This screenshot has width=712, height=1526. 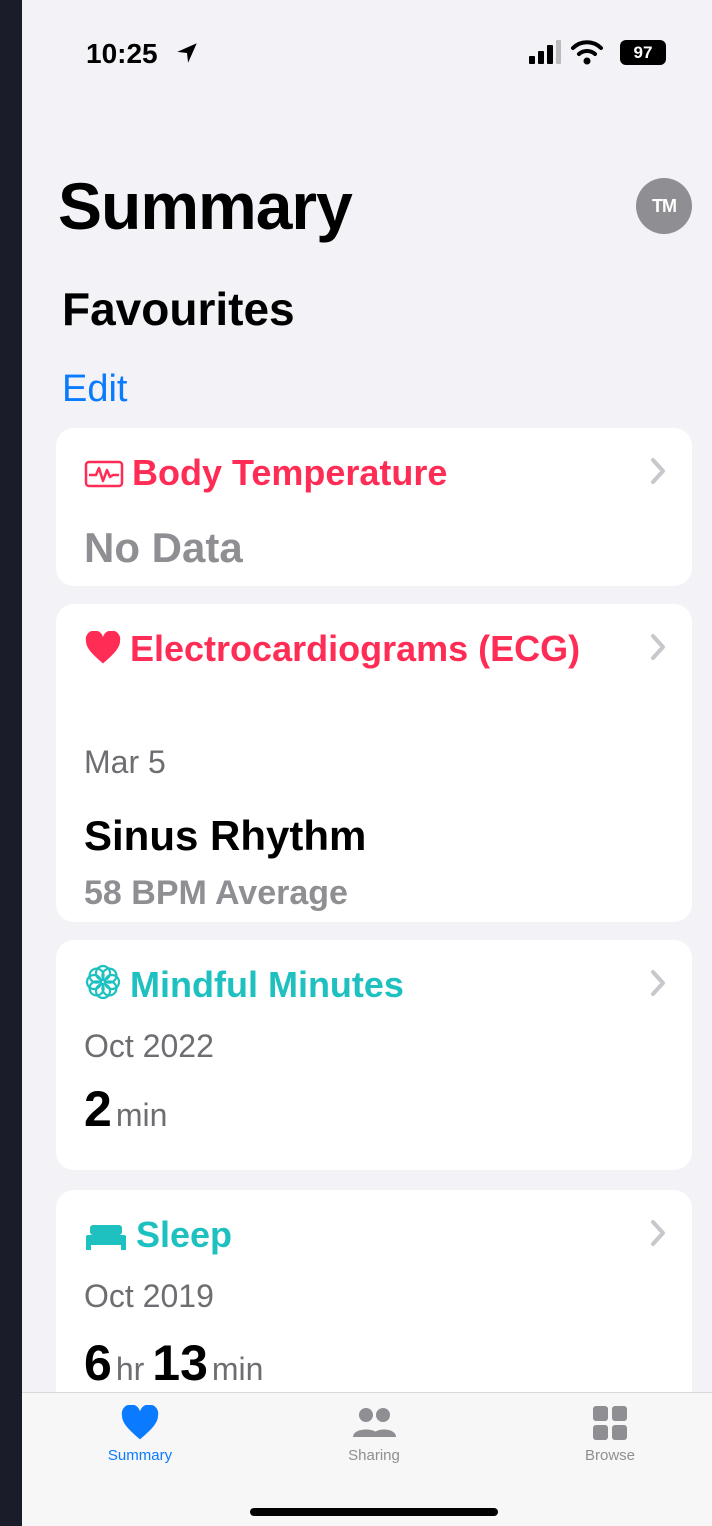 I want to click on card-title: Sleep, so click(x=184, y=1234).